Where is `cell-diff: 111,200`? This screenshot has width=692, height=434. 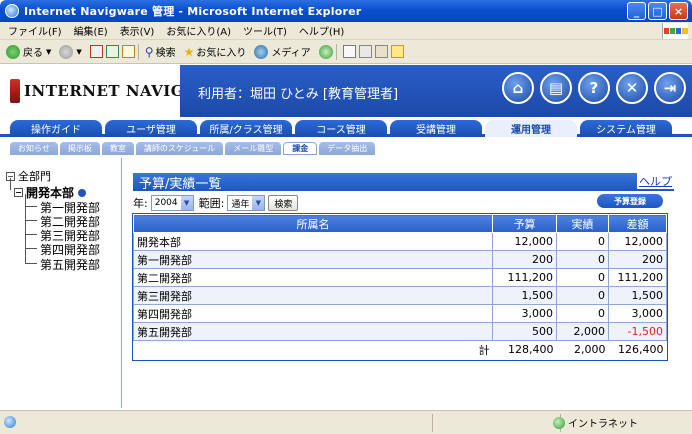 cell-diff: 111,200 is located at coordinates (637, 277).